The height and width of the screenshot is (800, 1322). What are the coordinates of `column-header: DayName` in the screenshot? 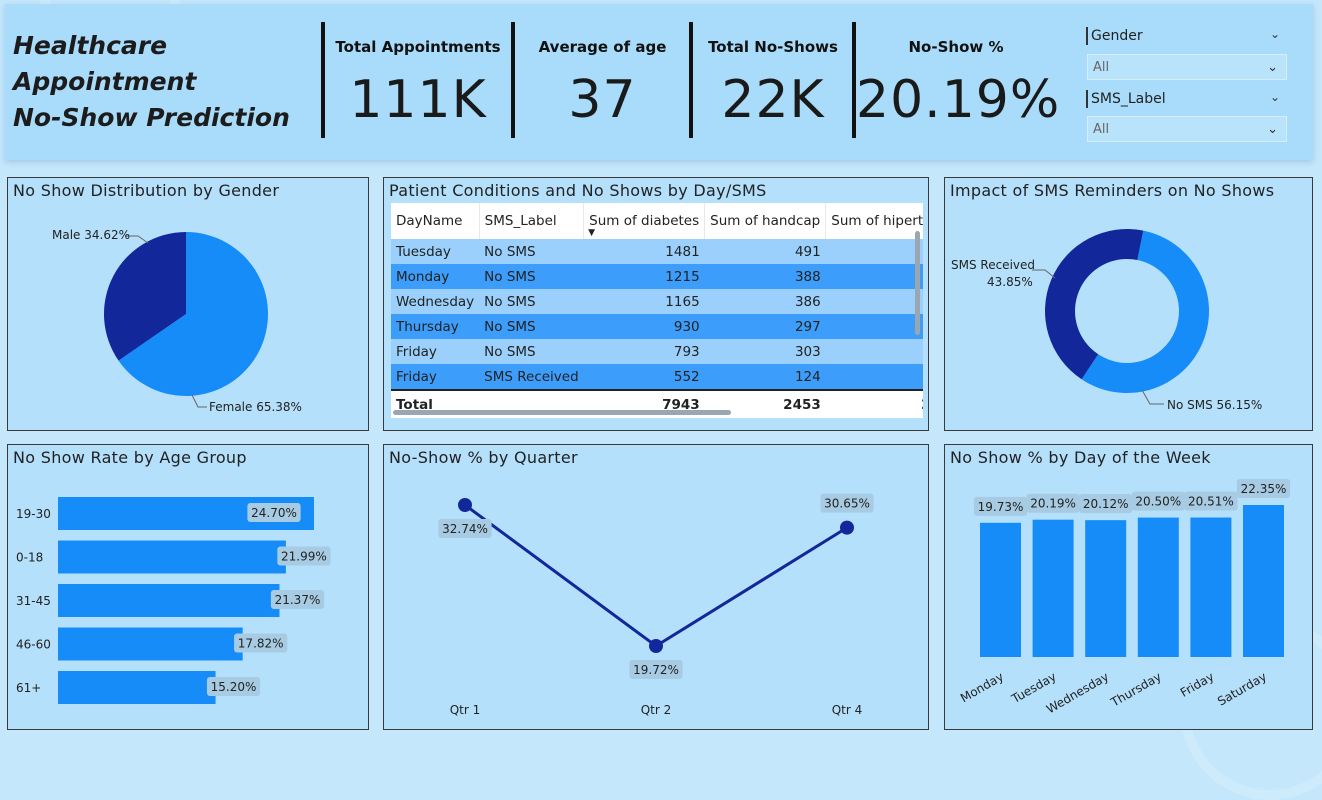 It's located at (435, 221).